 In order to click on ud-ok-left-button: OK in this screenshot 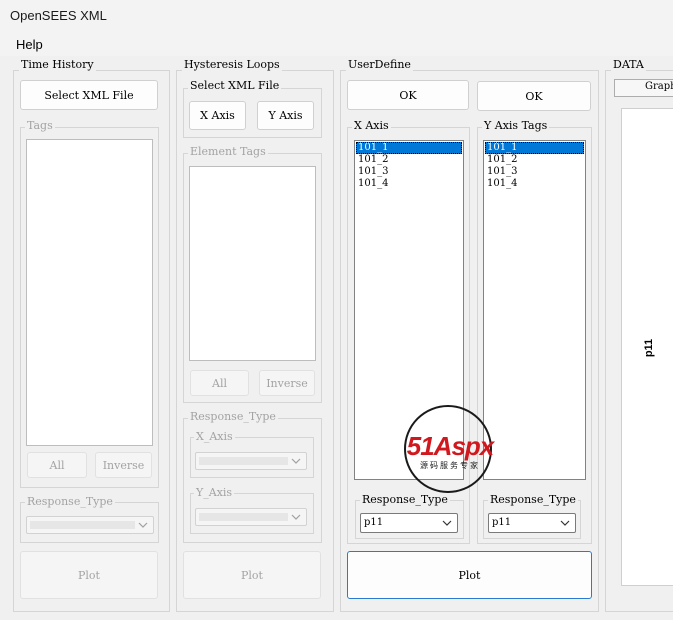, I will do `click(408, 95)`.